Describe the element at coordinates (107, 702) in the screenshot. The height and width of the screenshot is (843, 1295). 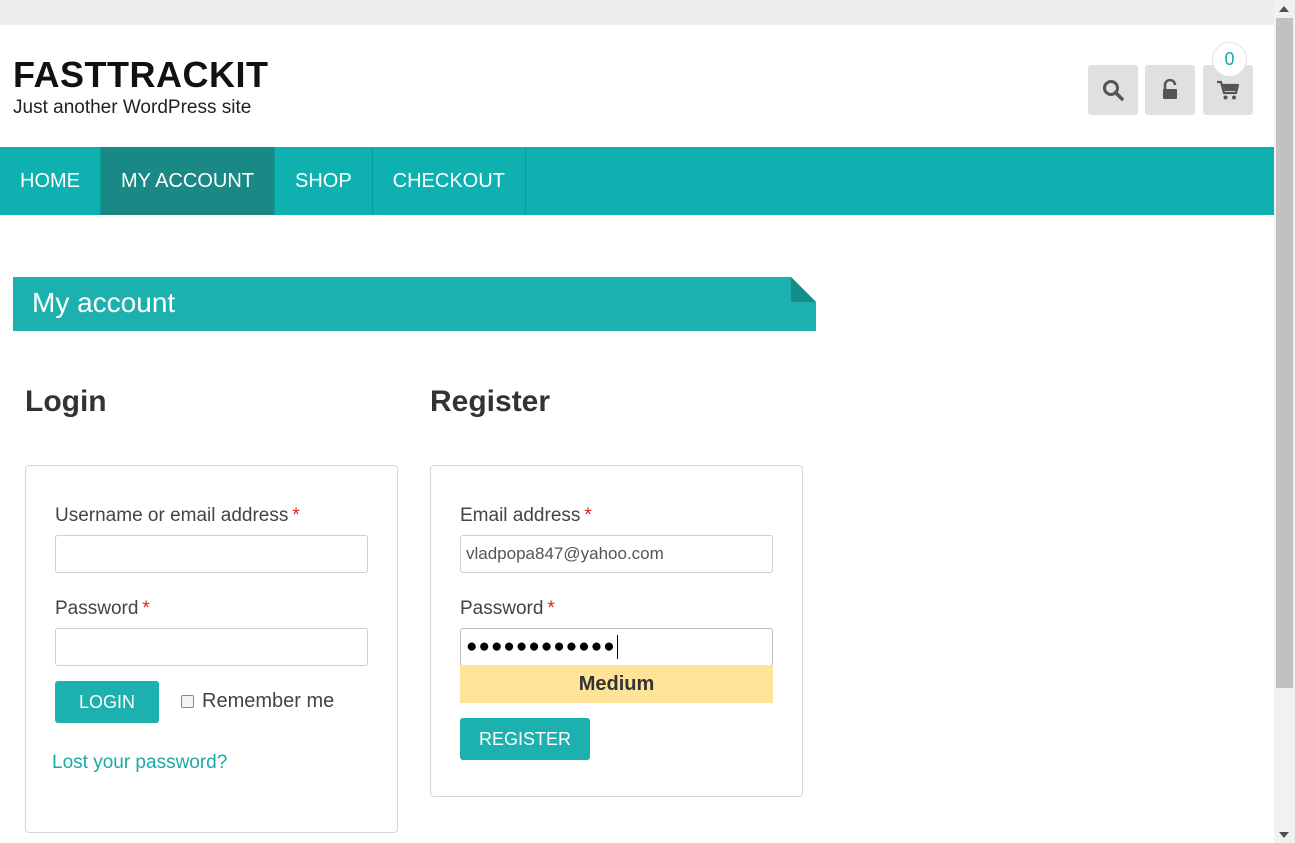
I see `login-button: LOGIN` at that location.